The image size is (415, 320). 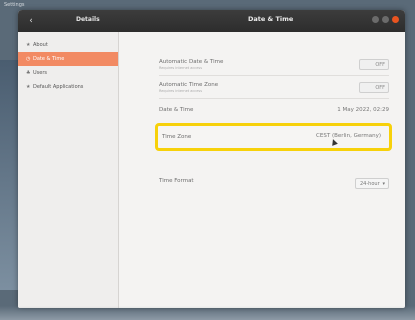 I want to click on auto-date-time-label: Automatic Date & Time, so click(x=191, y=62).